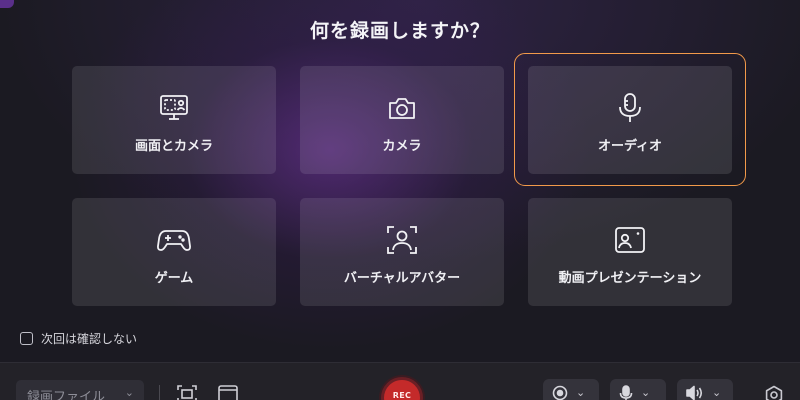 This screenshot has height=400, width=800. What do you see at coordinates (638, 389) in the screenshot?
I see `microphone-dropdown: ⌄` at bounding box center [638, 389].